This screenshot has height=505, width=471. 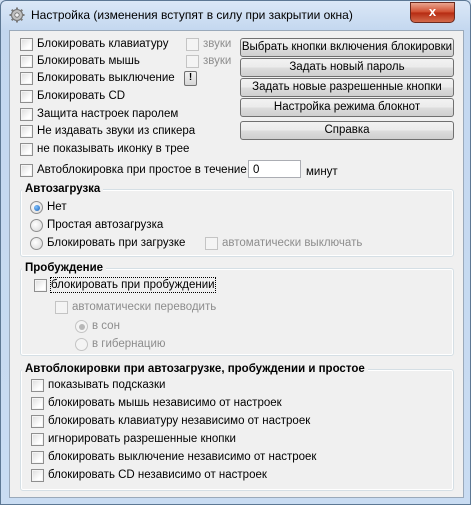 I want to click on idle-minutes-input: 0, so click(x=274, y=169).